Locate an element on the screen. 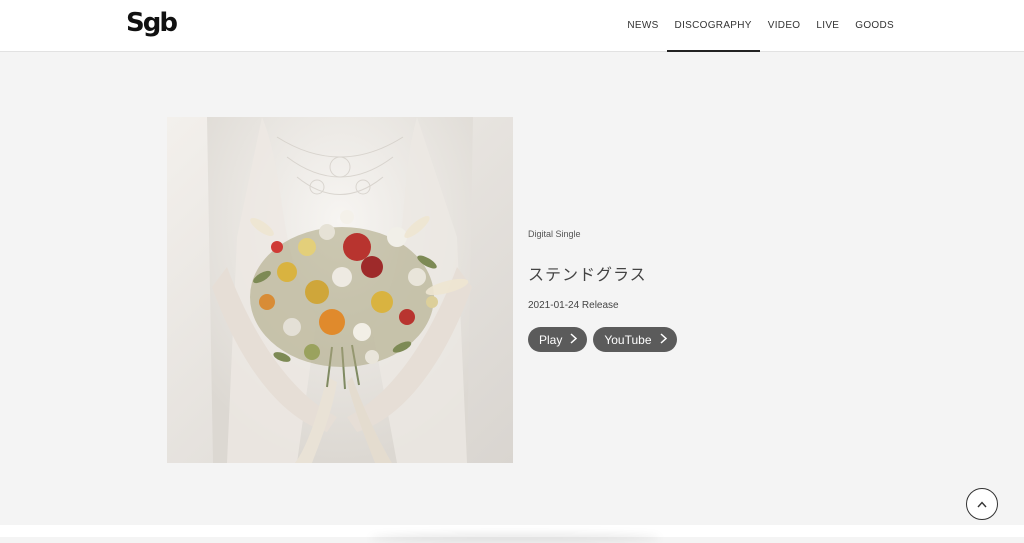 The image size is (1024, 543). release-link-buttons: Play YouTube is located at coordinates (602, 339).